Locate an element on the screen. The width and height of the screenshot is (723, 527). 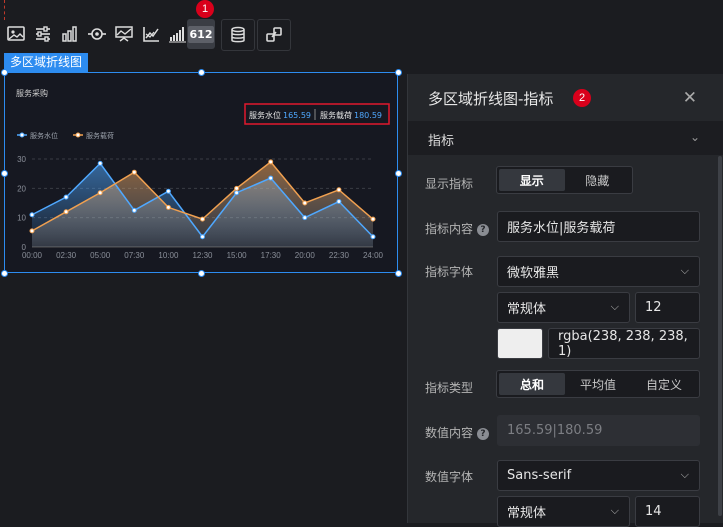
type-sum-option: 总和 is located at coordinates (532, 384).